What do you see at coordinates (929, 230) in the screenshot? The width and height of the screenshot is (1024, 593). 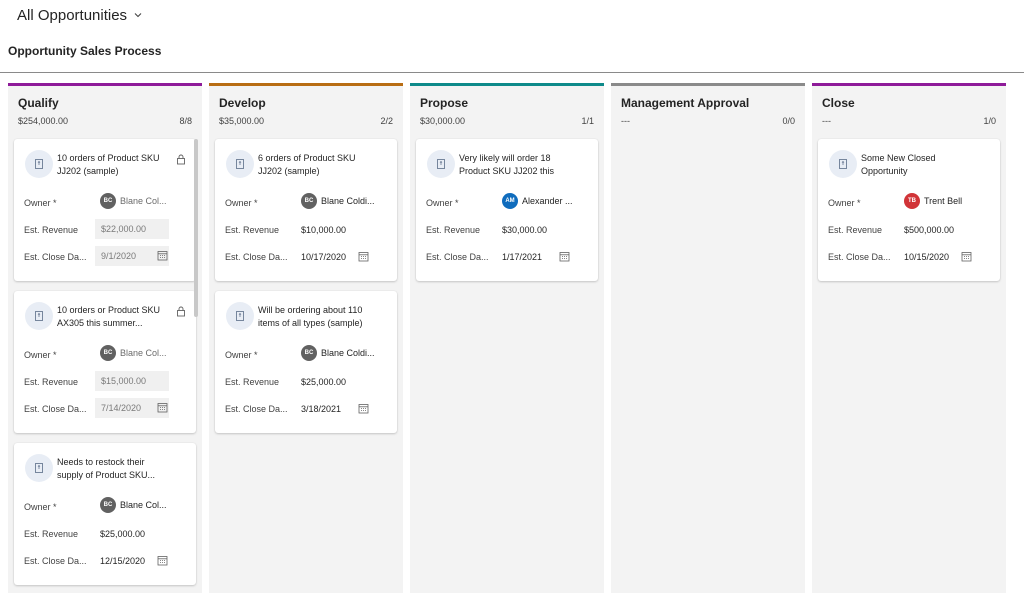 I see `est-revenue-value: $500,000.00` at bounding box center [929, 230].